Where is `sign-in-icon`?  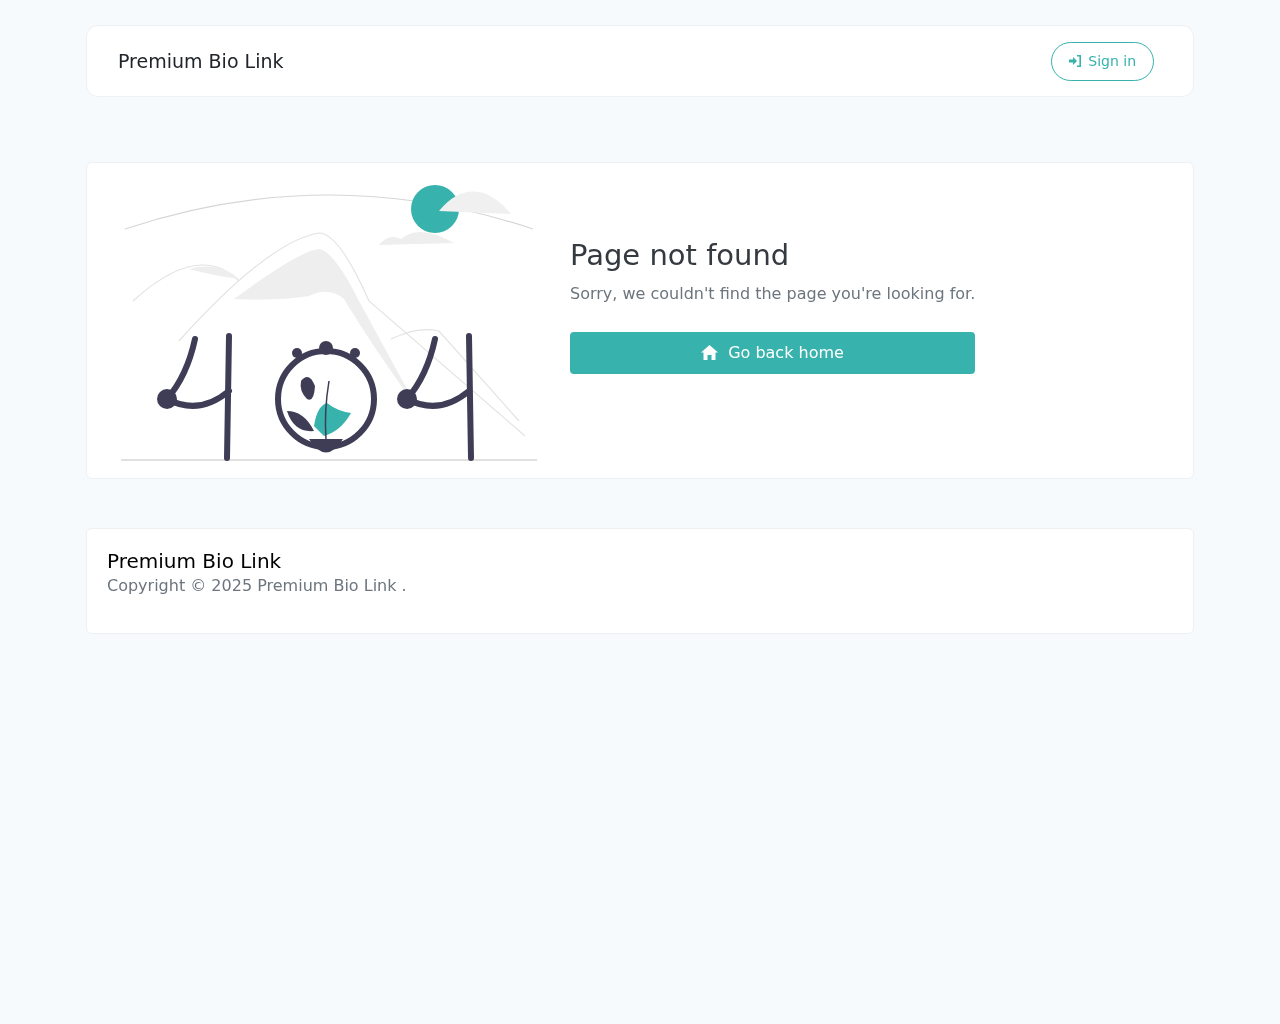 sign-in-icon is located at coordinates (1076, 61).